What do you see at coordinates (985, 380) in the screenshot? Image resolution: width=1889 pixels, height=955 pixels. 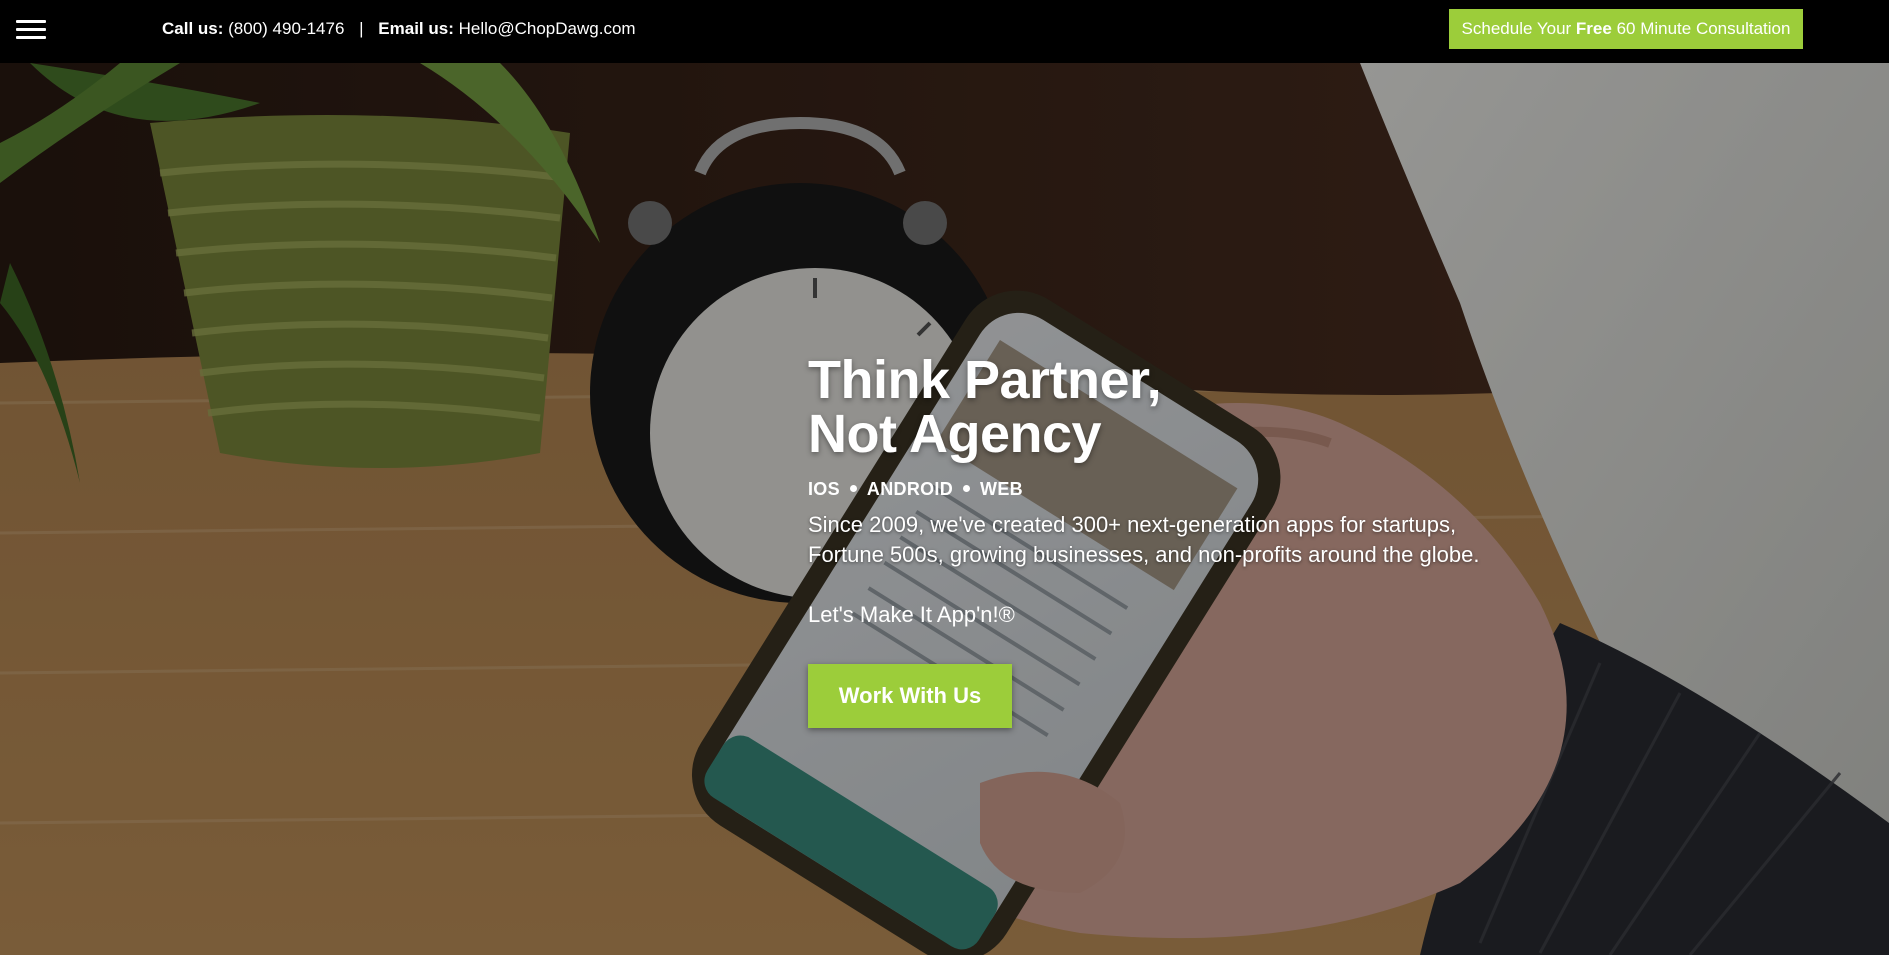 I see `headline-line-1: Think Partner,` at bounding box center [985, 380].